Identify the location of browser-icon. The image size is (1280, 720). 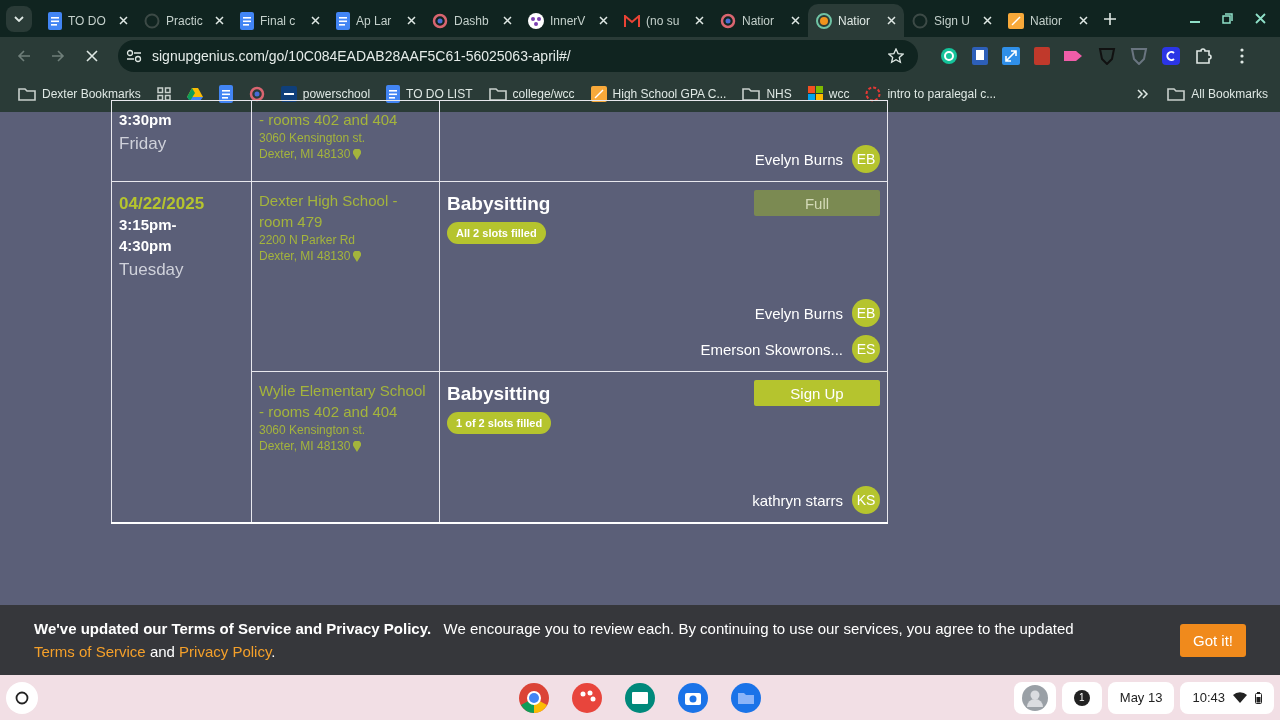
(534, 697).